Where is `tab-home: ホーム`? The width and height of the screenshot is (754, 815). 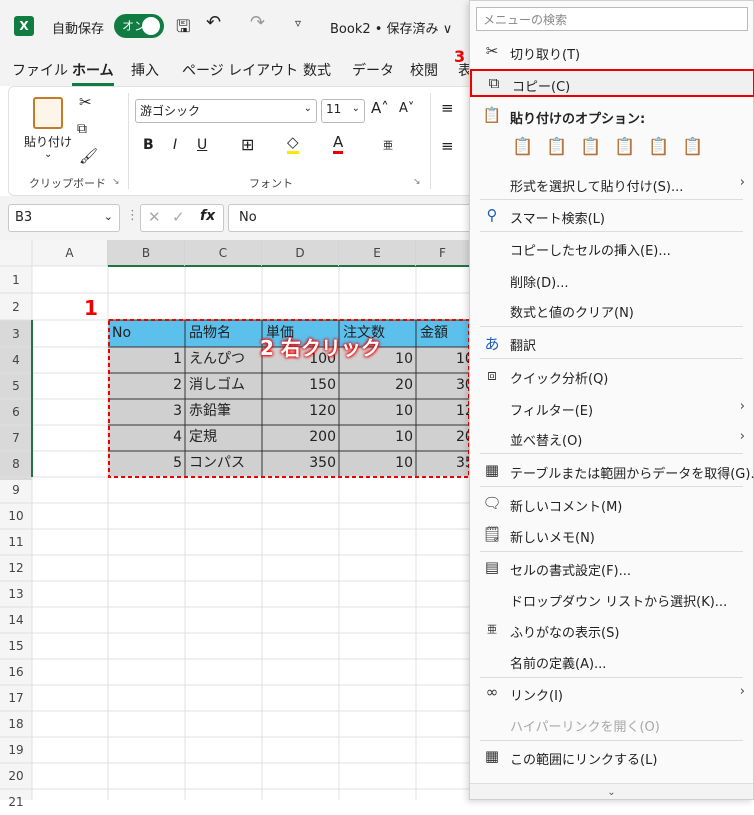 tab-home: ホーム is located at coordinates (93, 73).